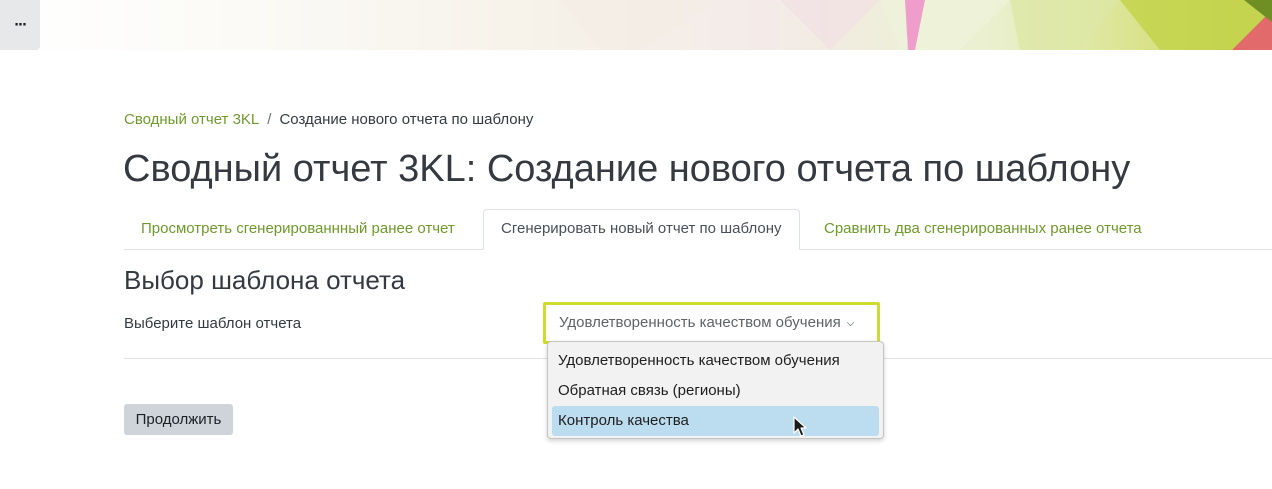 This screenshot has width=1272, height=489. What do you see at coordinates (298, 229) in the screenshot?
I see `tab-view-previous-report: Просмотреть сгенерированнный ранее отчет` at bounding box center [298, 229].